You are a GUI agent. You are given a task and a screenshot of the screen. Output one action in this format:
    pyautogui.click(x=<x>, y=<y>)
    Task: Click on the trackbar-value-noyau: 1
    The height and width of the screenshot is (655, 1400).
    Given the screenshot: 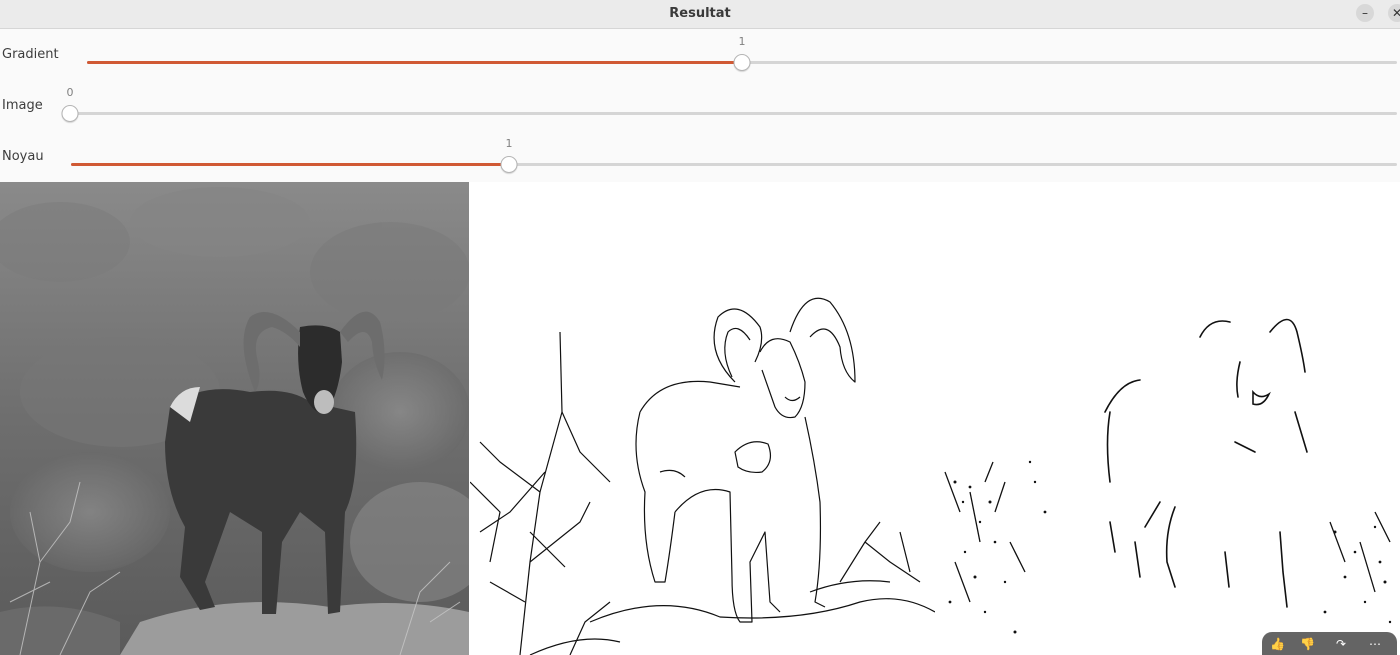 What is the action you would take?
    pyautogui.click(x=509, y=143)
    